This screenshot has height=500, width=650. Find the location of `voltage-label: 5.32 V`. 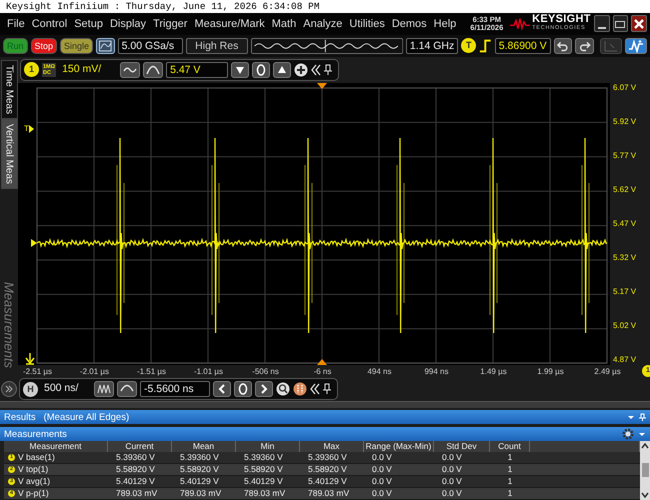

voltage-label: 5.32 V is located at coordinates (625, 257).